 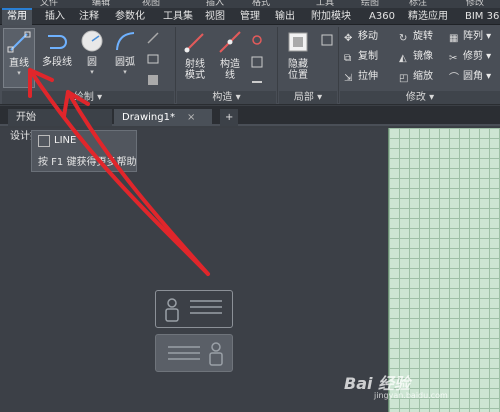 I want to click on arc-tool-label: 圆弧, so click(x=125, y=62).